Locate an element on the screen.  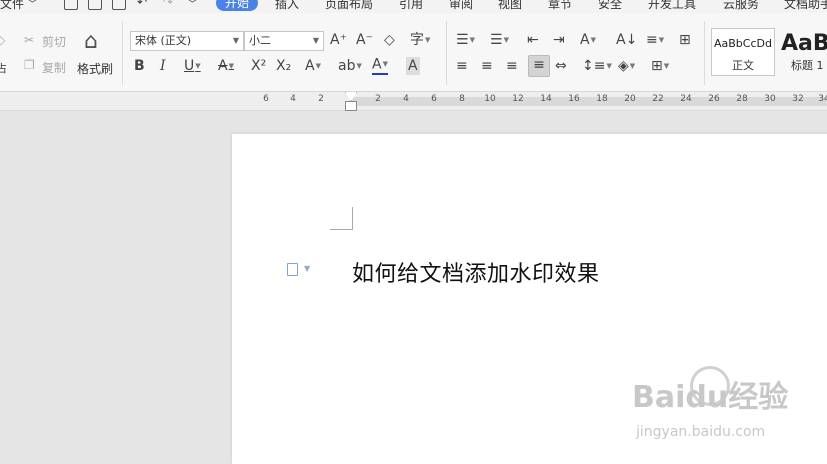
baidu-watermark: Baidu经验 is located at coordinates (710, 397).